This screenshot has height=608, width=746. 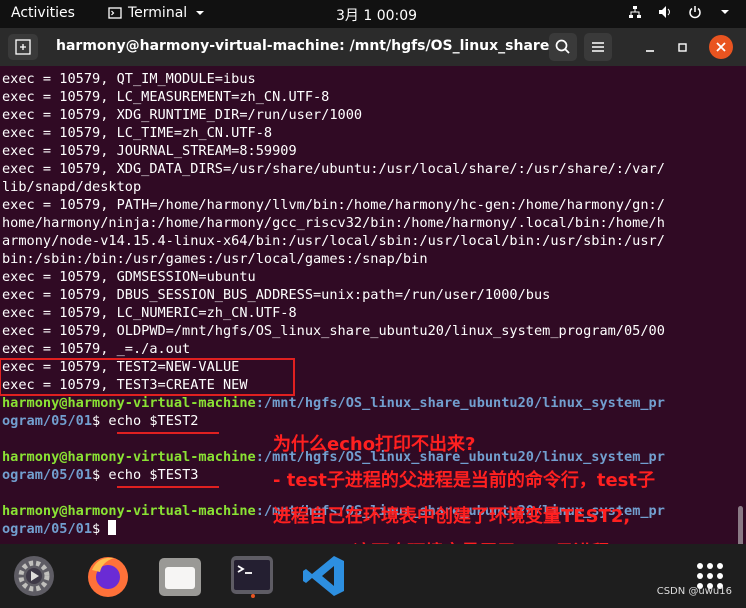 What do you see at coordinates (149, 151) in the screenshot?
I see `output-line: exec = 10579, JOURNAL_STREAM=8:59909` at bounding box center [149, 151].